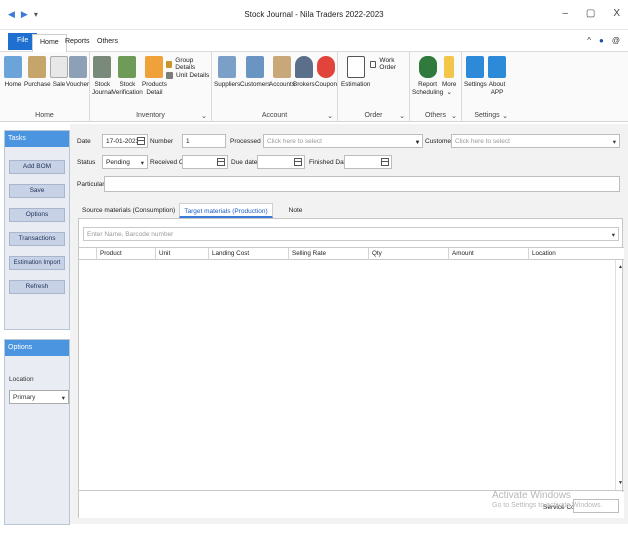 This screenshot has height=540, width=628. I want to click on scroll-up-icon: ▲, so click(620, 267).